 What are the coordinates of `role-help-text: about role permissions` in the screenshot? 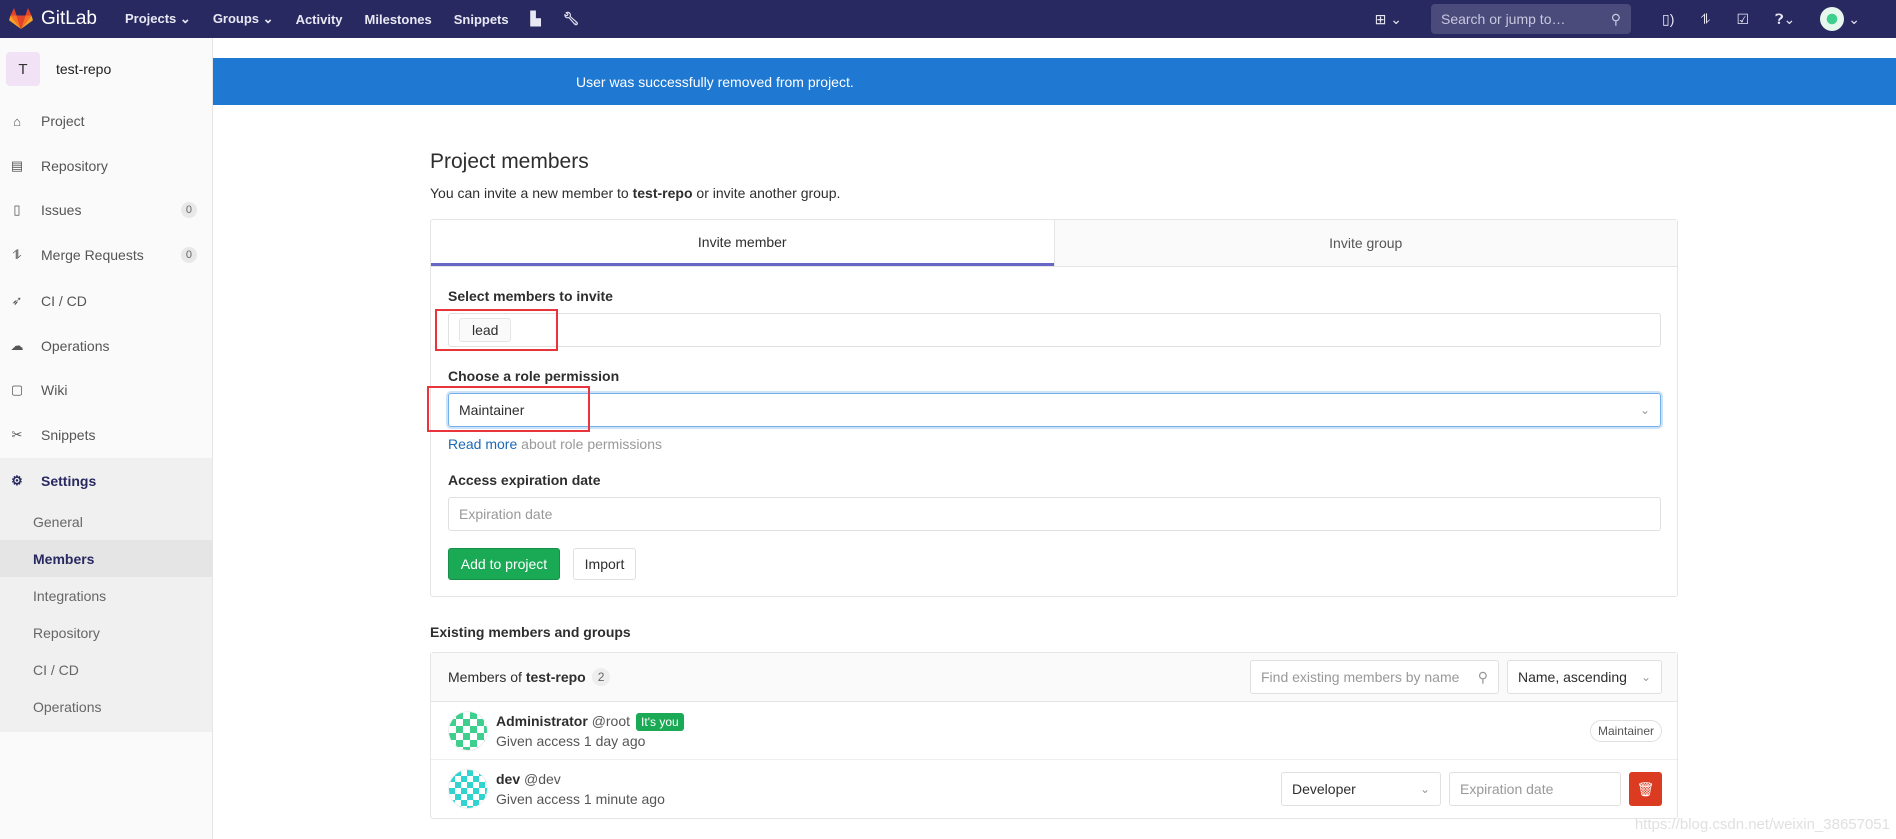 It's located at (590, 444).